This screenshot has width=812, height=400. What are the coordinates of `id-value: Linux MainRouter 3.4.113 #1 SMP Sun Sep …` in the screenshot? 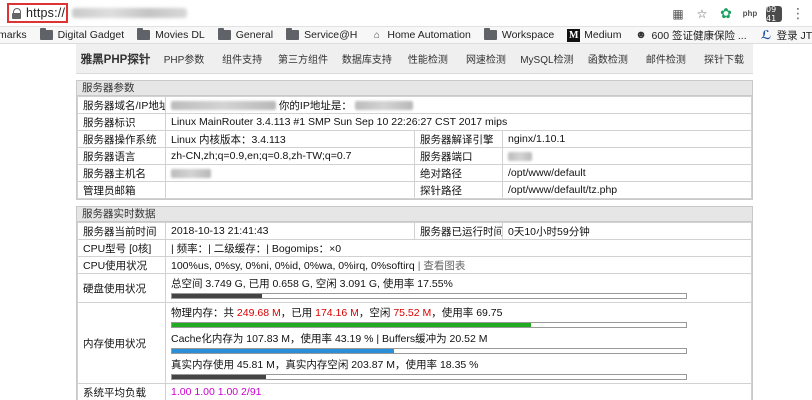 It's located at (458, 122).